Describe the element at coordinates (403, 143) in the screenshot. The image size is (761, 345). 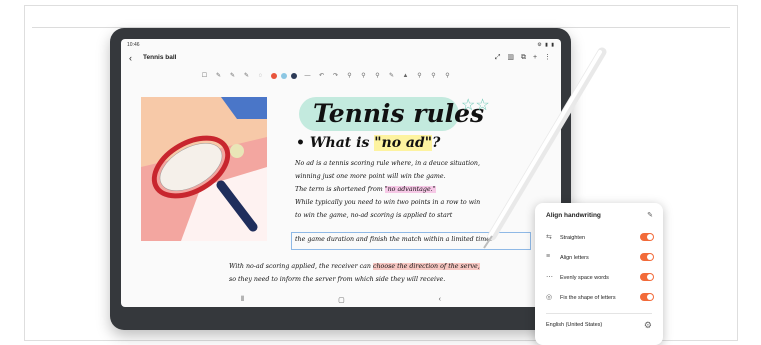
I see `subheading-highlight: "no ad"` at that location.